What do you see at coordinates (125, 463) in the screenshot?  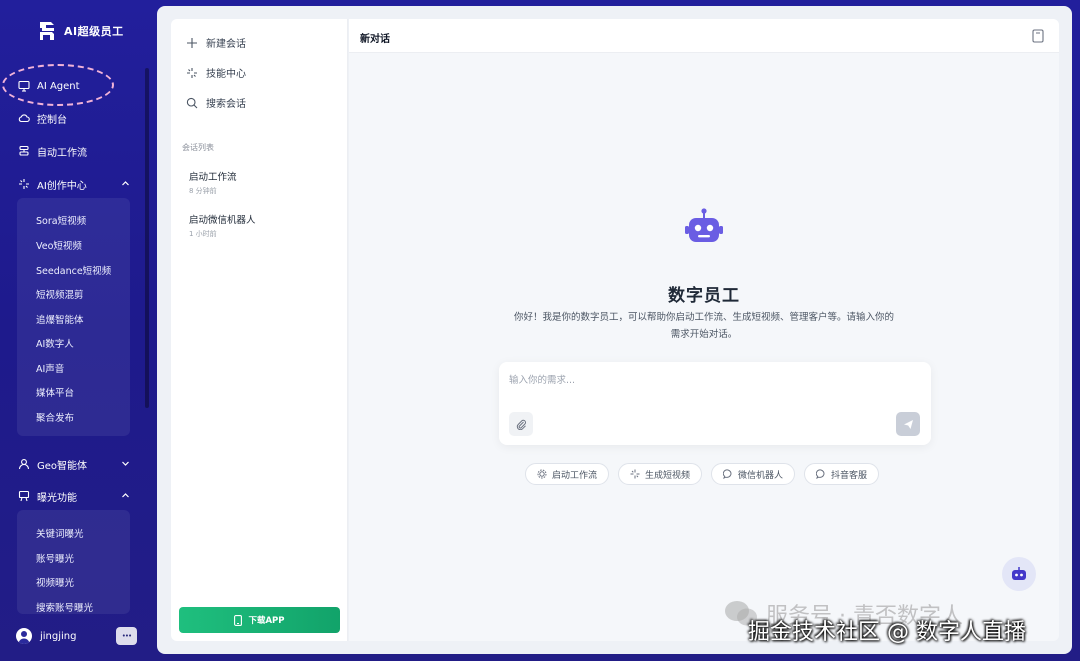 I see `chevron-down-icon` at bounding box center [125, 463].